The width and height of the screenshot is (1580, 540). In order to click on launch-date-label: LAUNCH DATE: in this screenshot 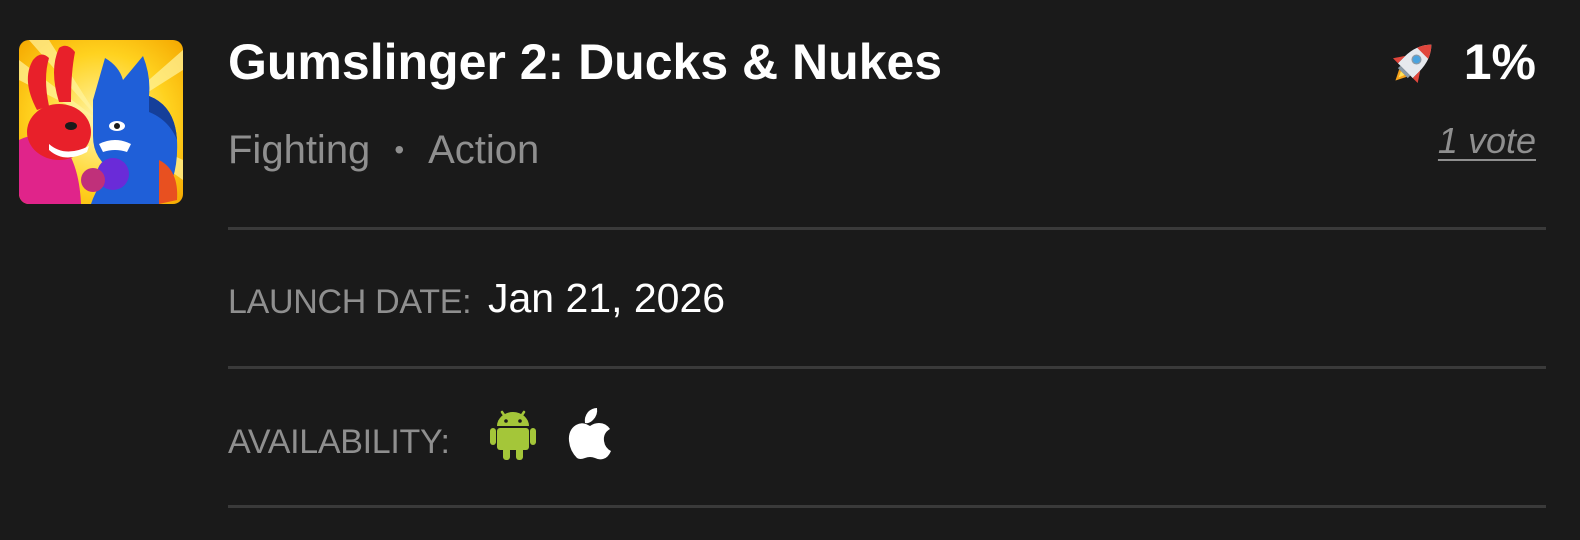, I will do `click(350, 302)`.